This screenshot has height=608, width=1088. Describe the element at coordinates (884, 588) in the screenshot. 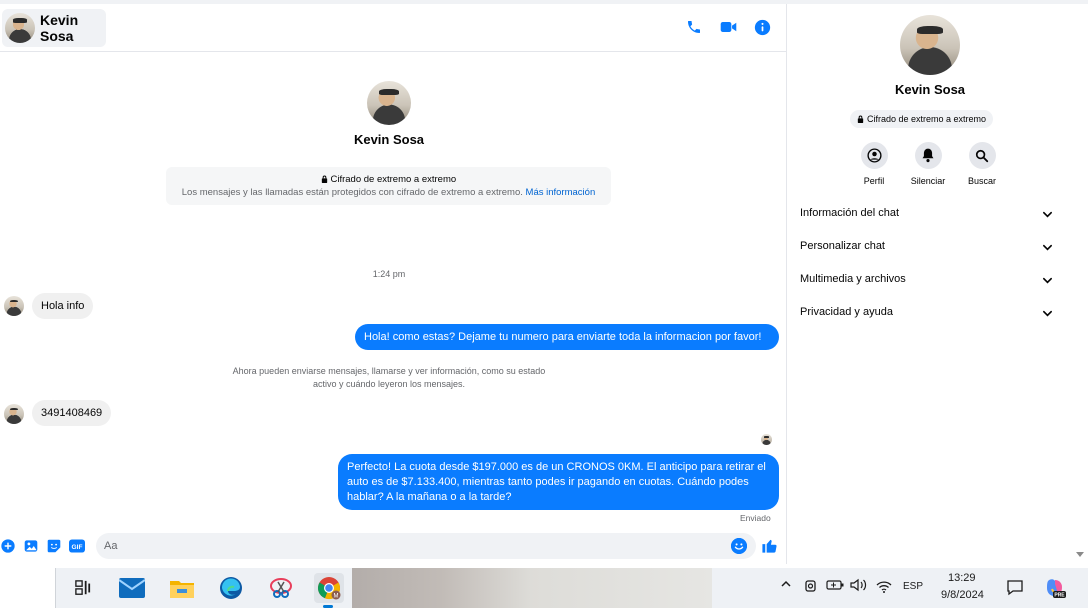

I see `wifi-icon` at that location.